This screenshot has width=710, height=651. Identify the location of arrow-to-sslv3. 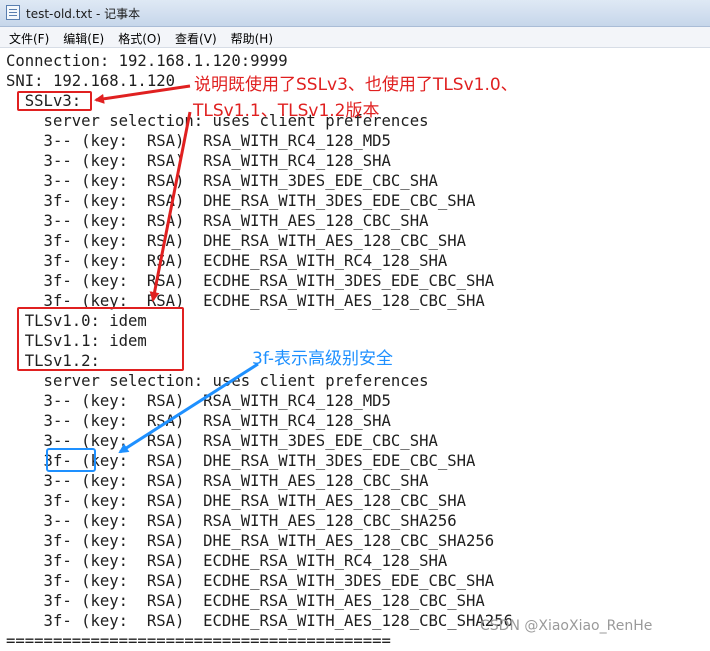
(142, 94).